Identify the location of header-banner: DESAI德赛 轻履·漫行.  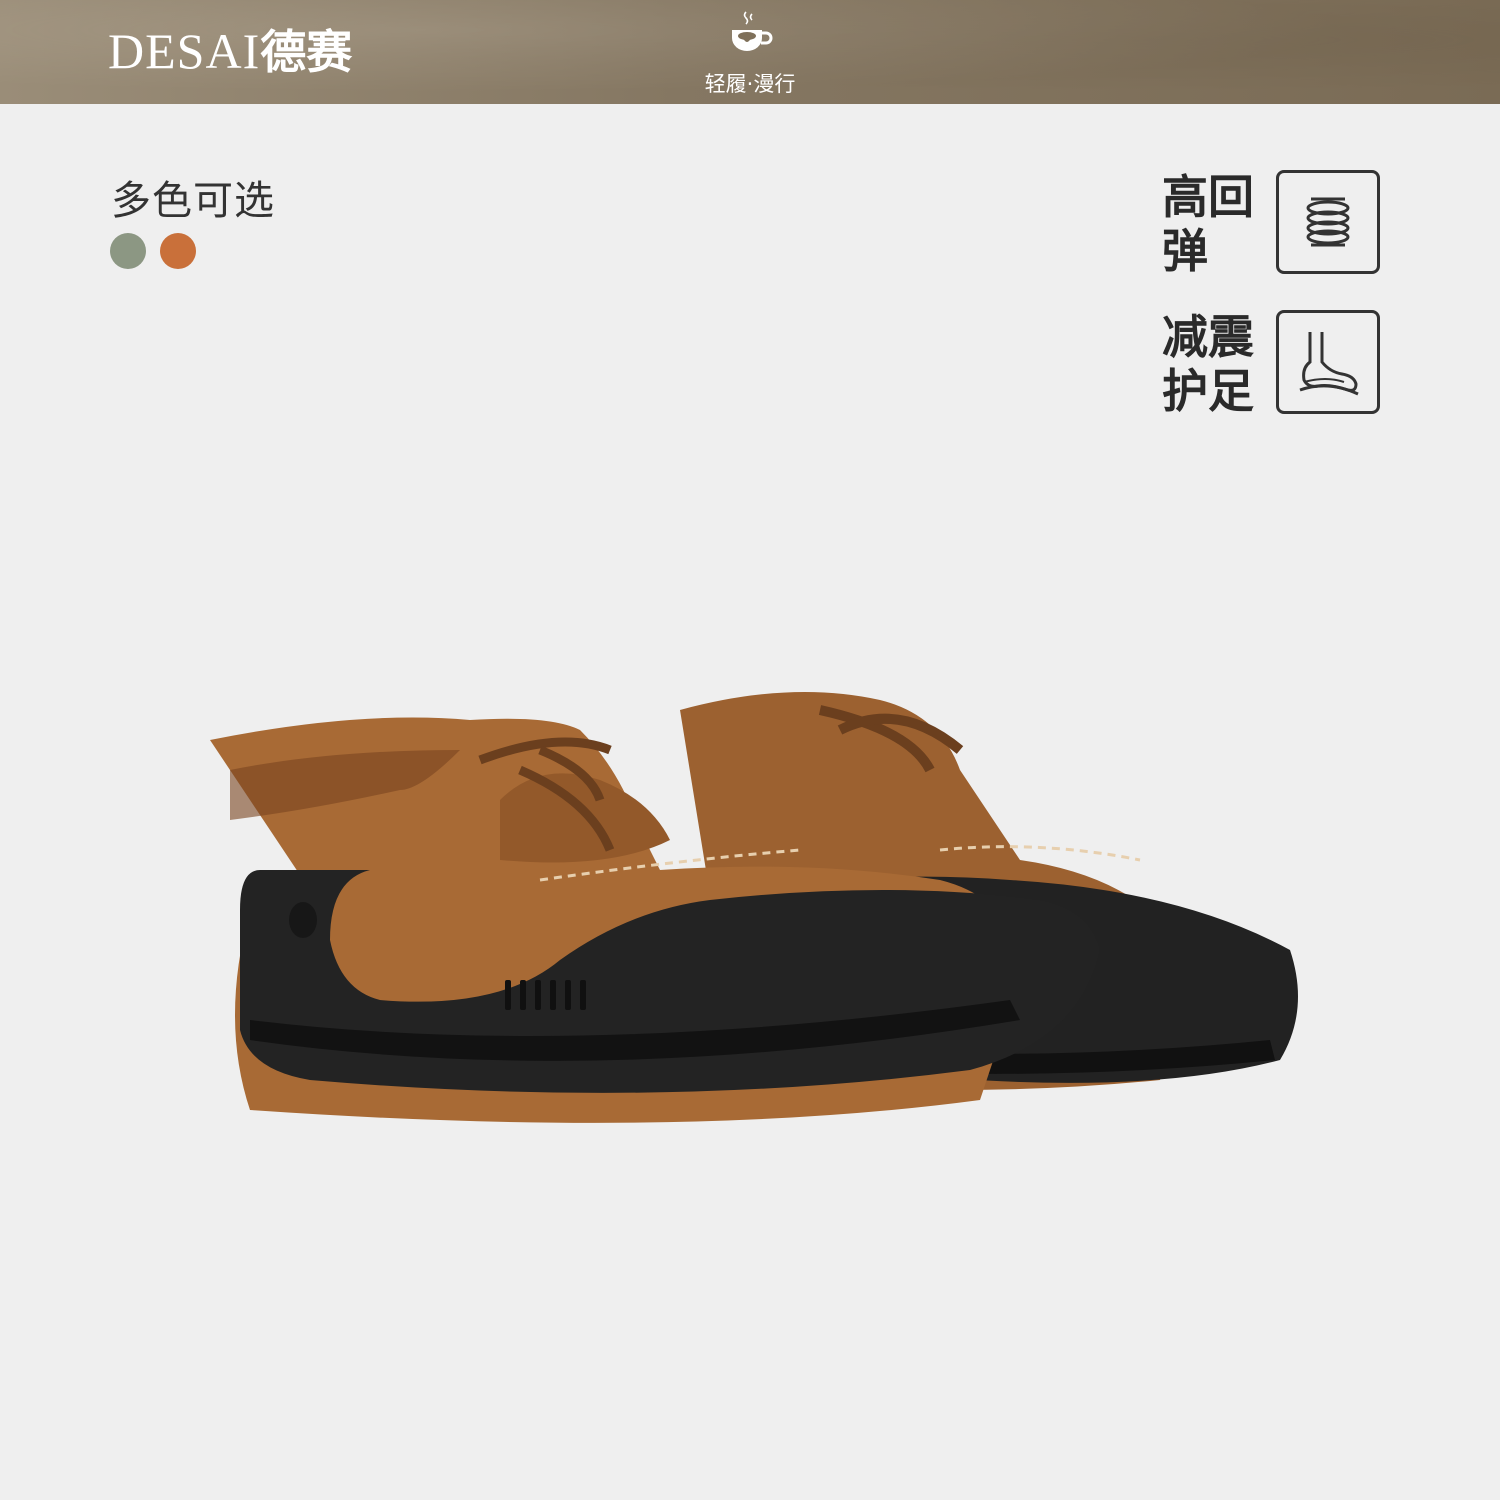
(750, 52).